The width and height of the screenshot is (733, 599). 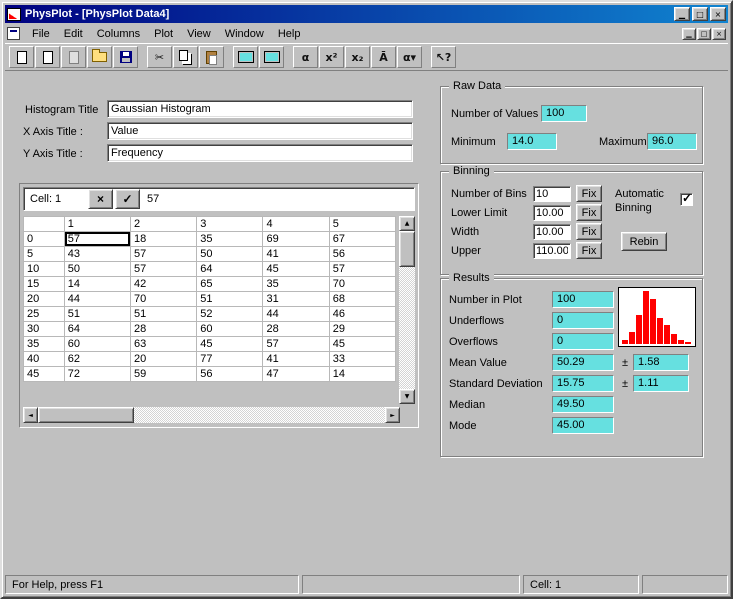 I want to click on table-cell: 72, so click(x=97, y=374).